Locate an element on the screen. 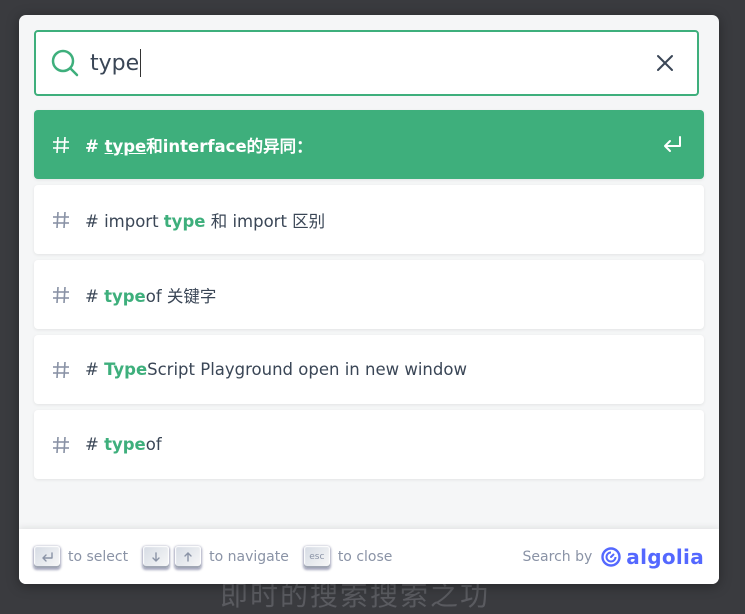  search-result-item: # typeof 关键字 is located at coordinates (369, 294).